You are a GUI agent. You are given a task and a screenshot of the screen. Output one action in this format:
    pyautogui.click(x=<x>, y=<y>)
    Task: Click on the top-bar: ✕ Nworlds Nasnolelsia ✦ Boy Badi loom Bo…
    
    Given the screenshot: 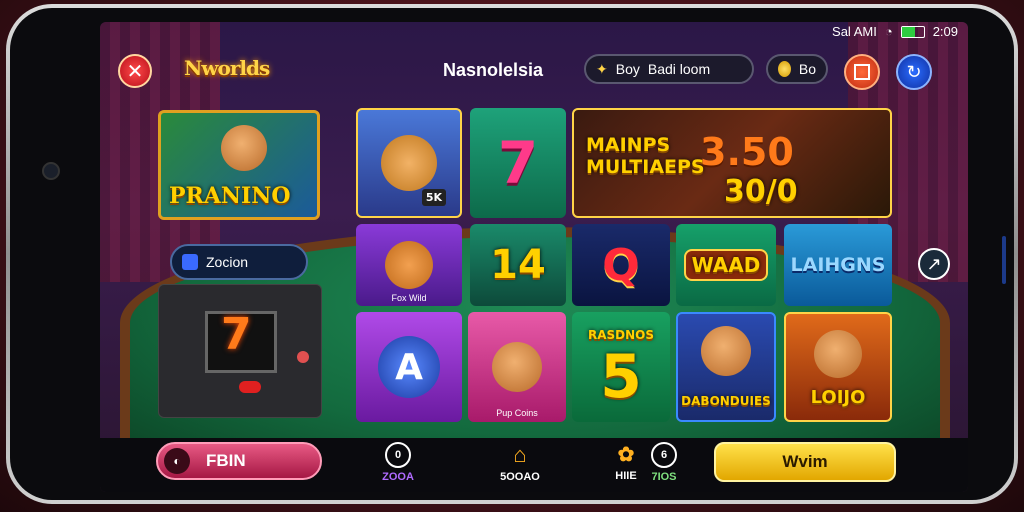 What is the action you would take?
    pyautogui.click(x=534, y=72)
    